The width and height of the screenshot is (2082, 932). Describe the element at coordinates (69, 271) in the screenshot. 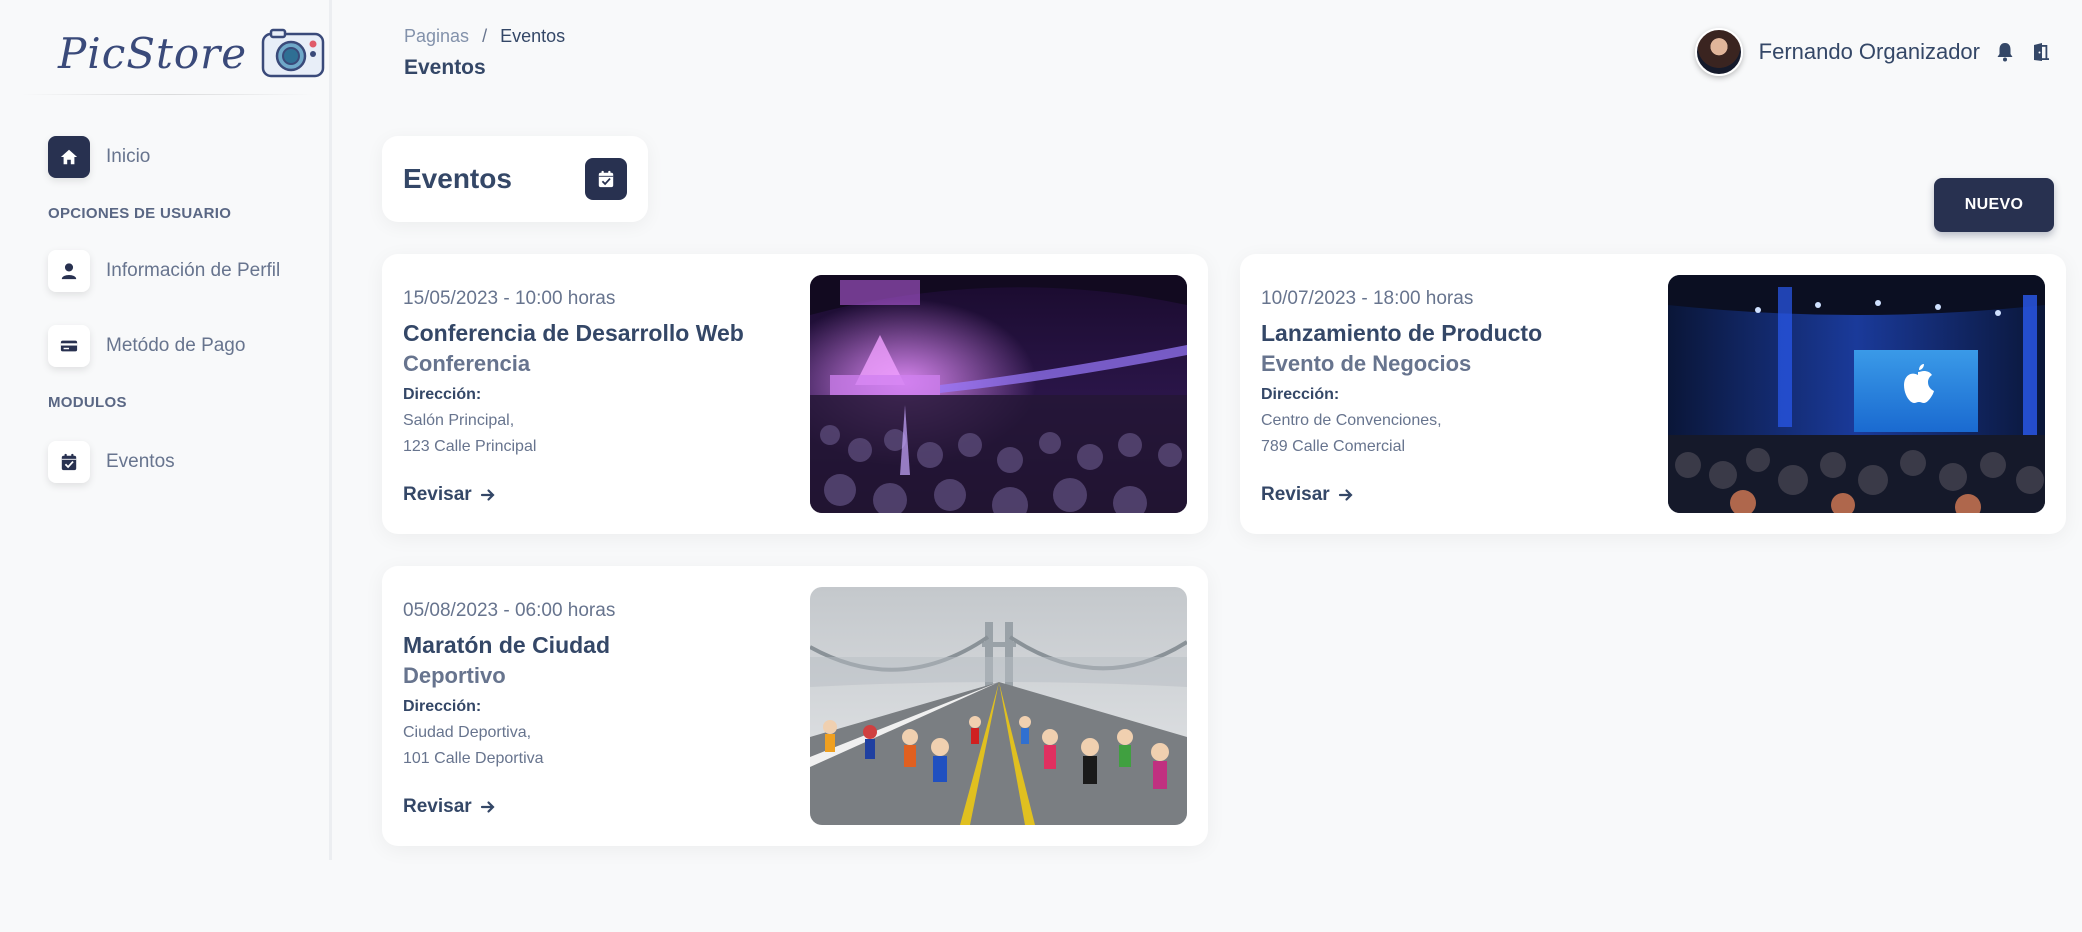

I see `user-icon` at that location.